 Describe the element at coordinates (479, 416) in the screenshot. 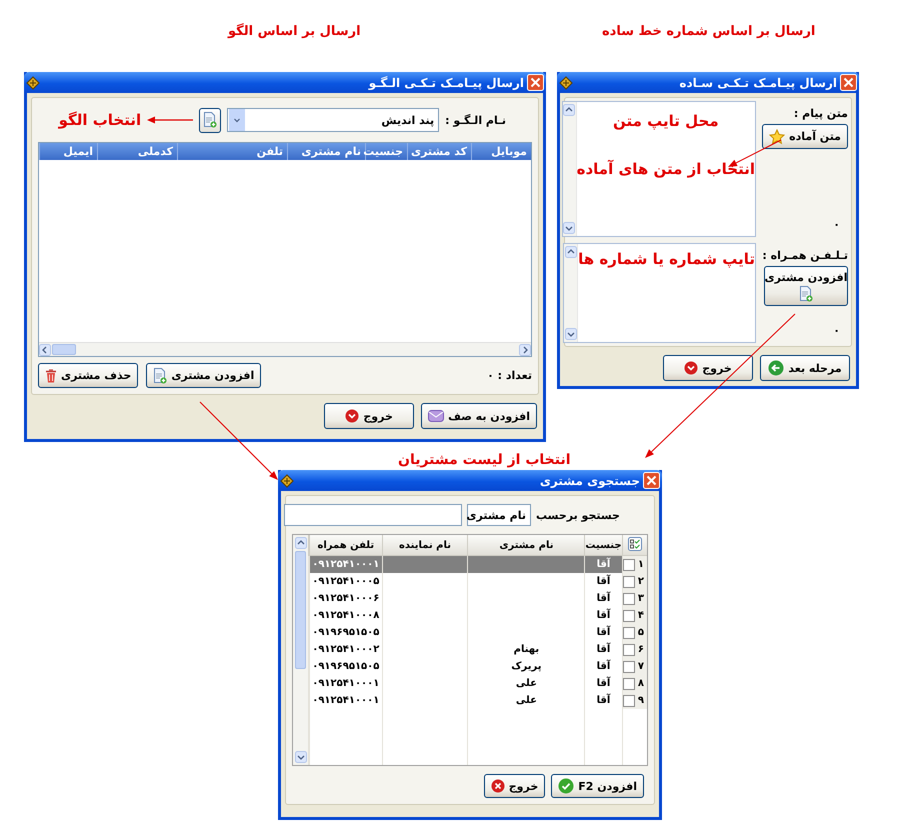

I see `add-to-queue-button: افزودن به صف` at that location.